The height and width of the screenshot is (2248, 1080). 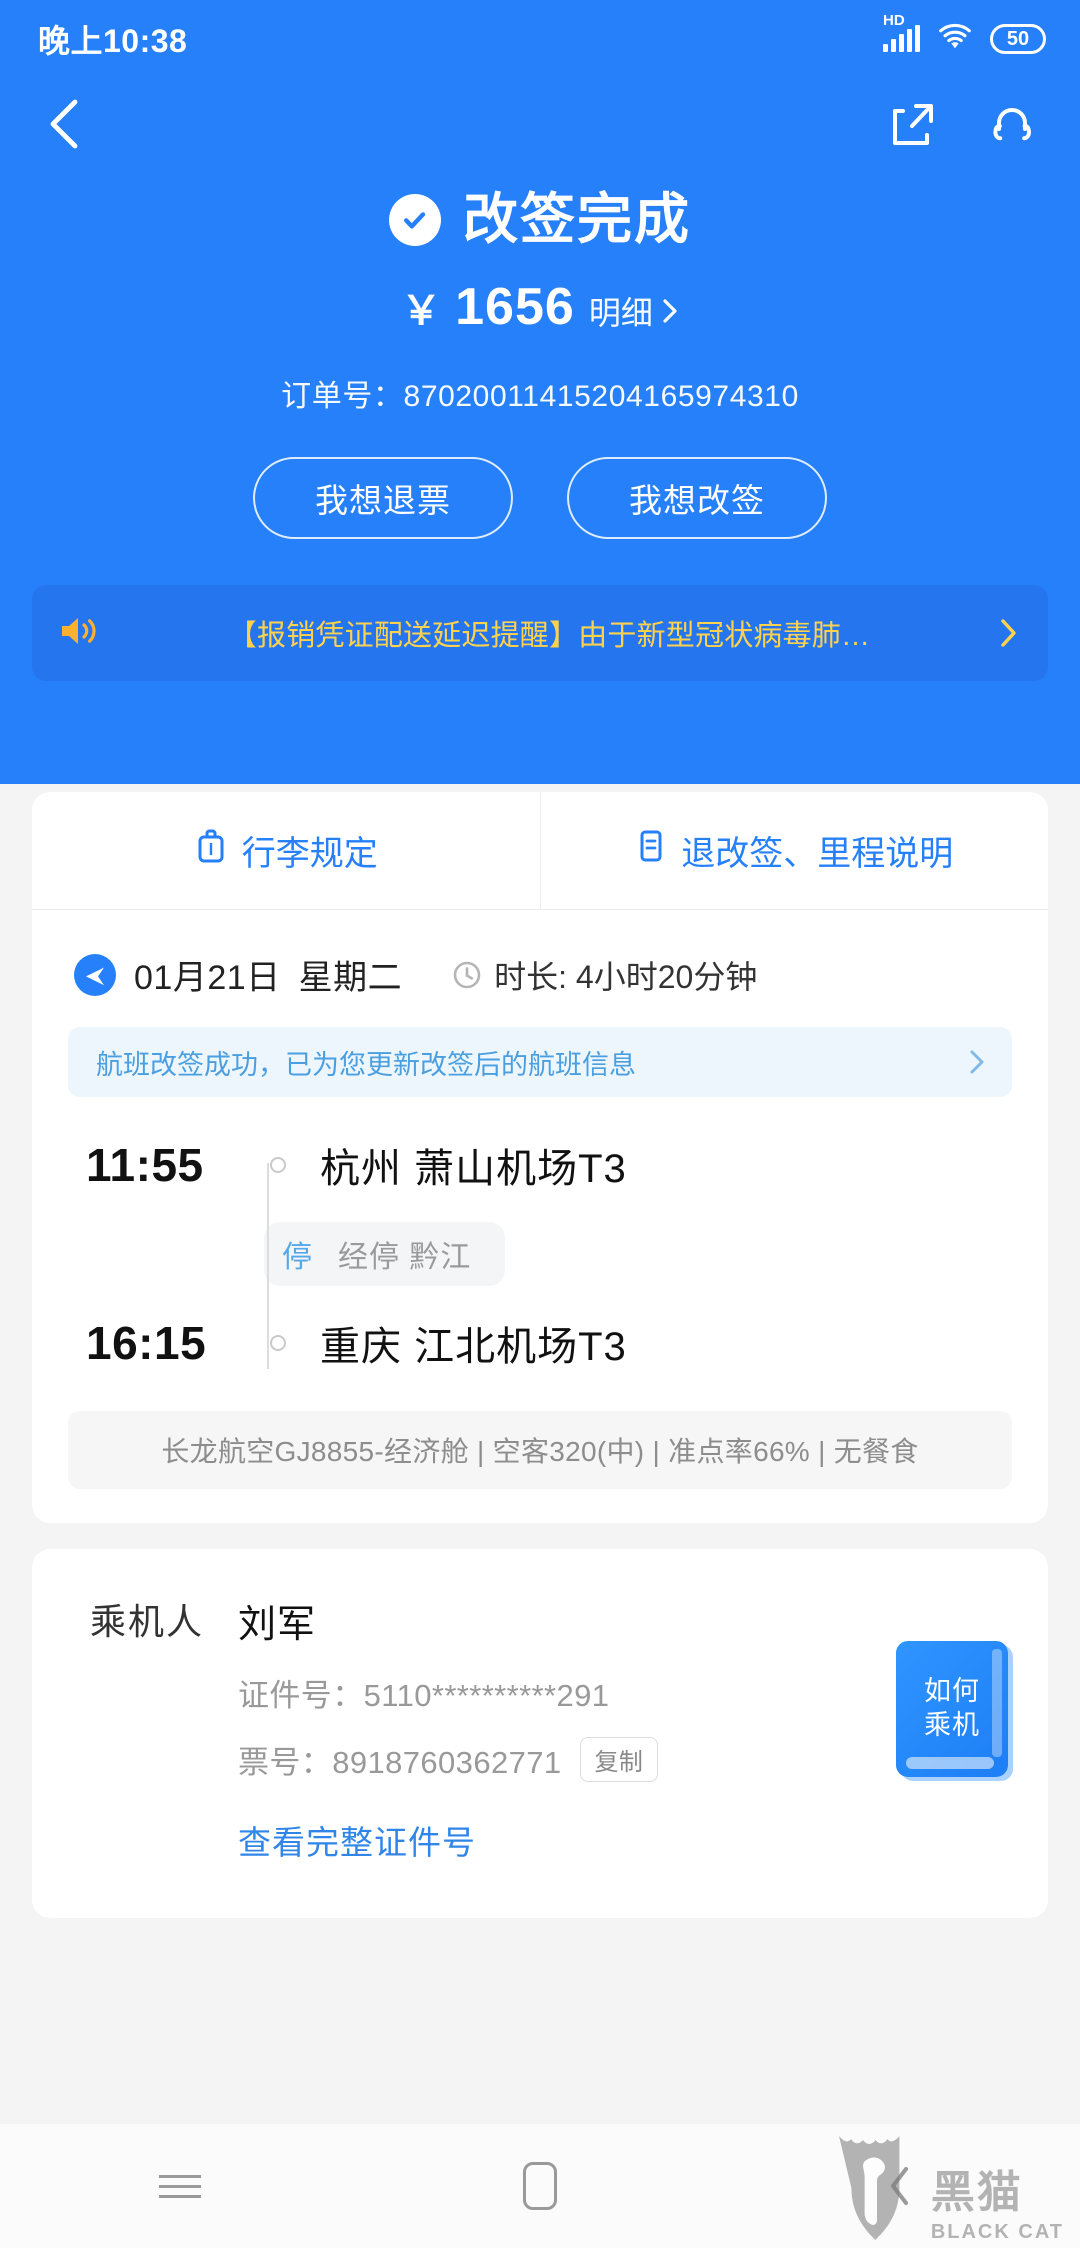 I want to click on passenger-label: 乘机人, so click(x=147, y=1621).